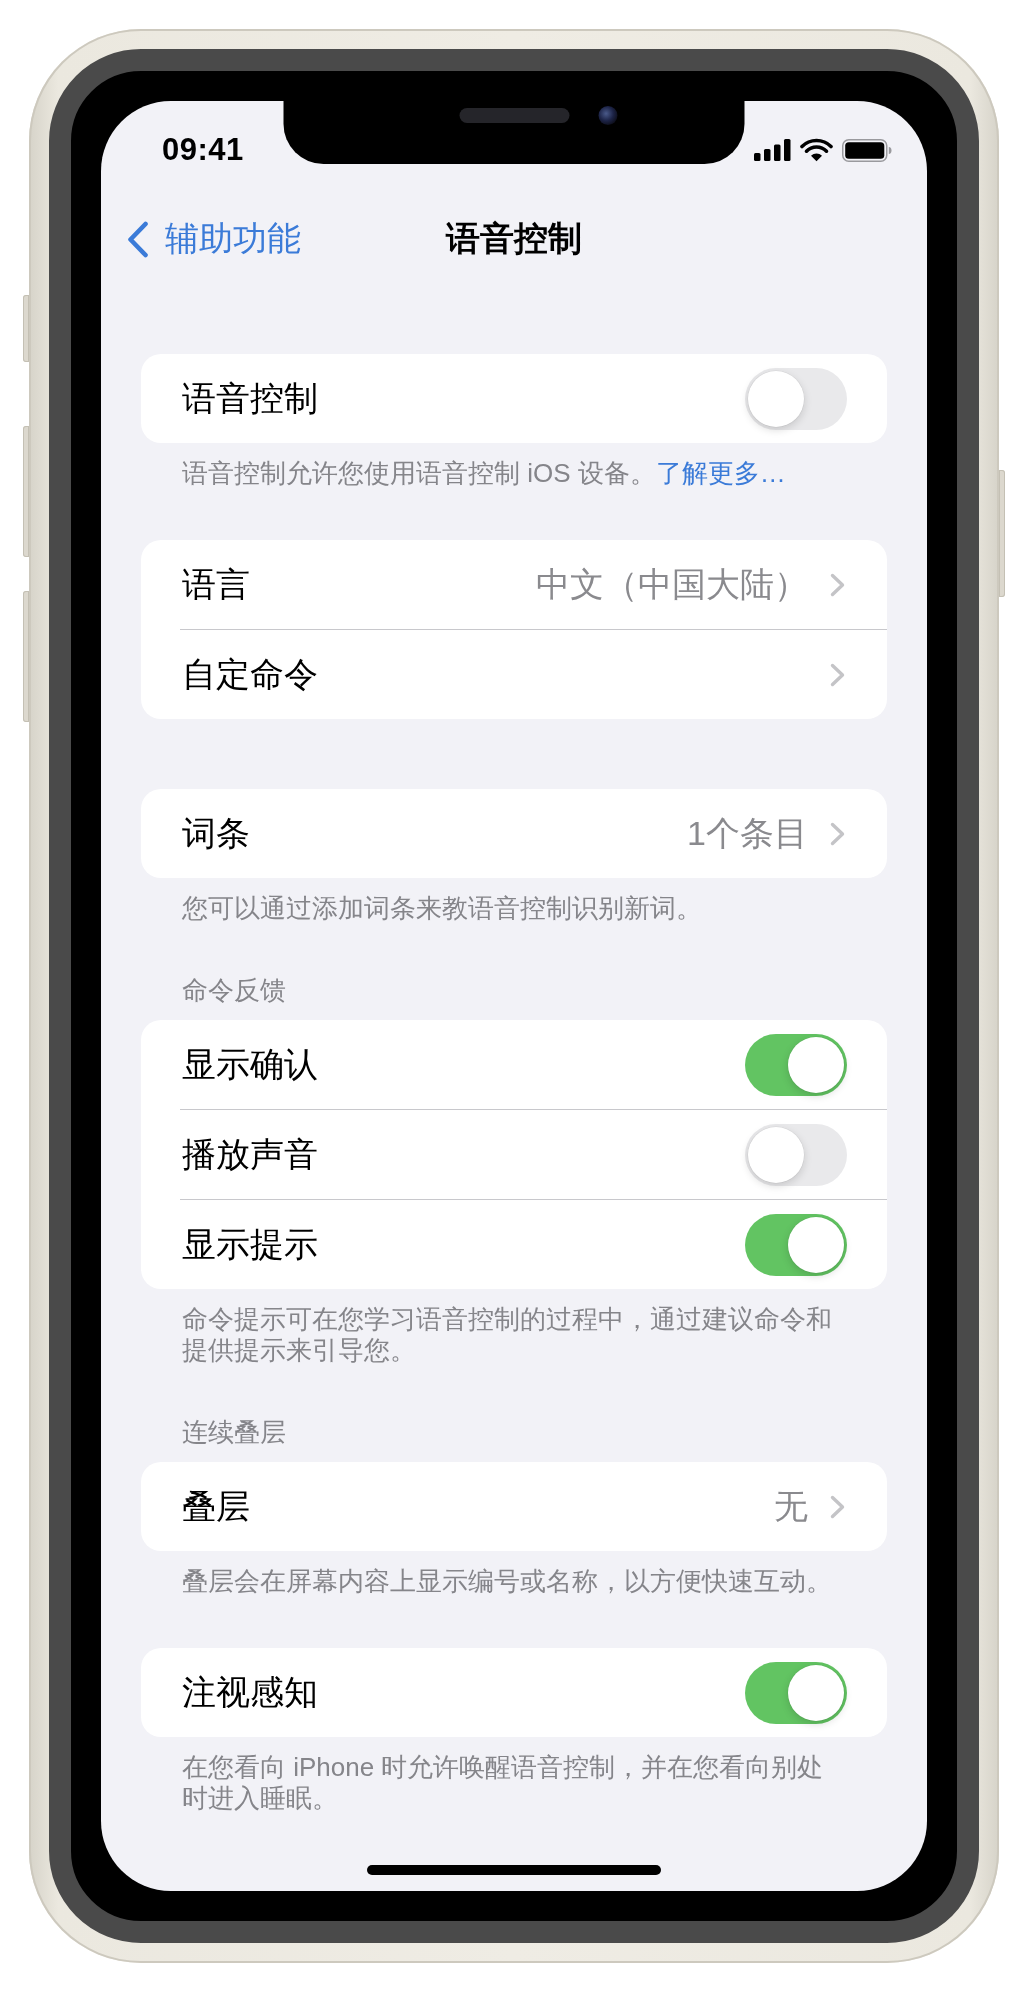 This screenshot has height=1992, width=1028. I want to click on speaker-grille-icon, so click(514, 115).